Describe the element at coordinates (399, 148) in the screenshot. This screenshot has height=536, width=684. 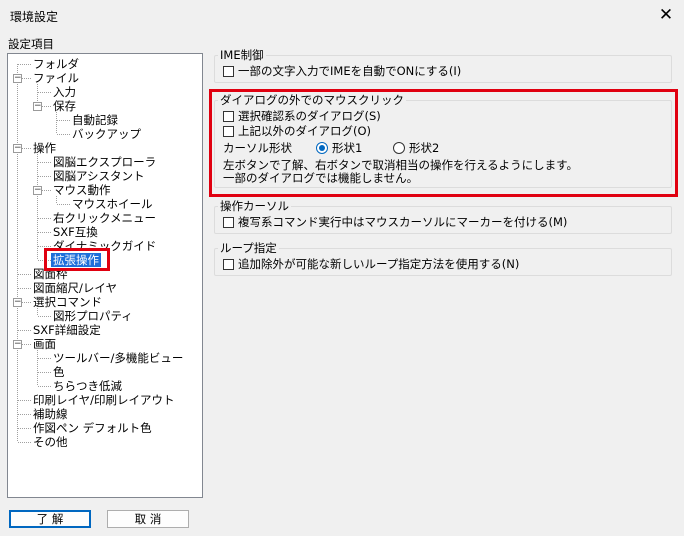
I see `shape2-radio` at that location.